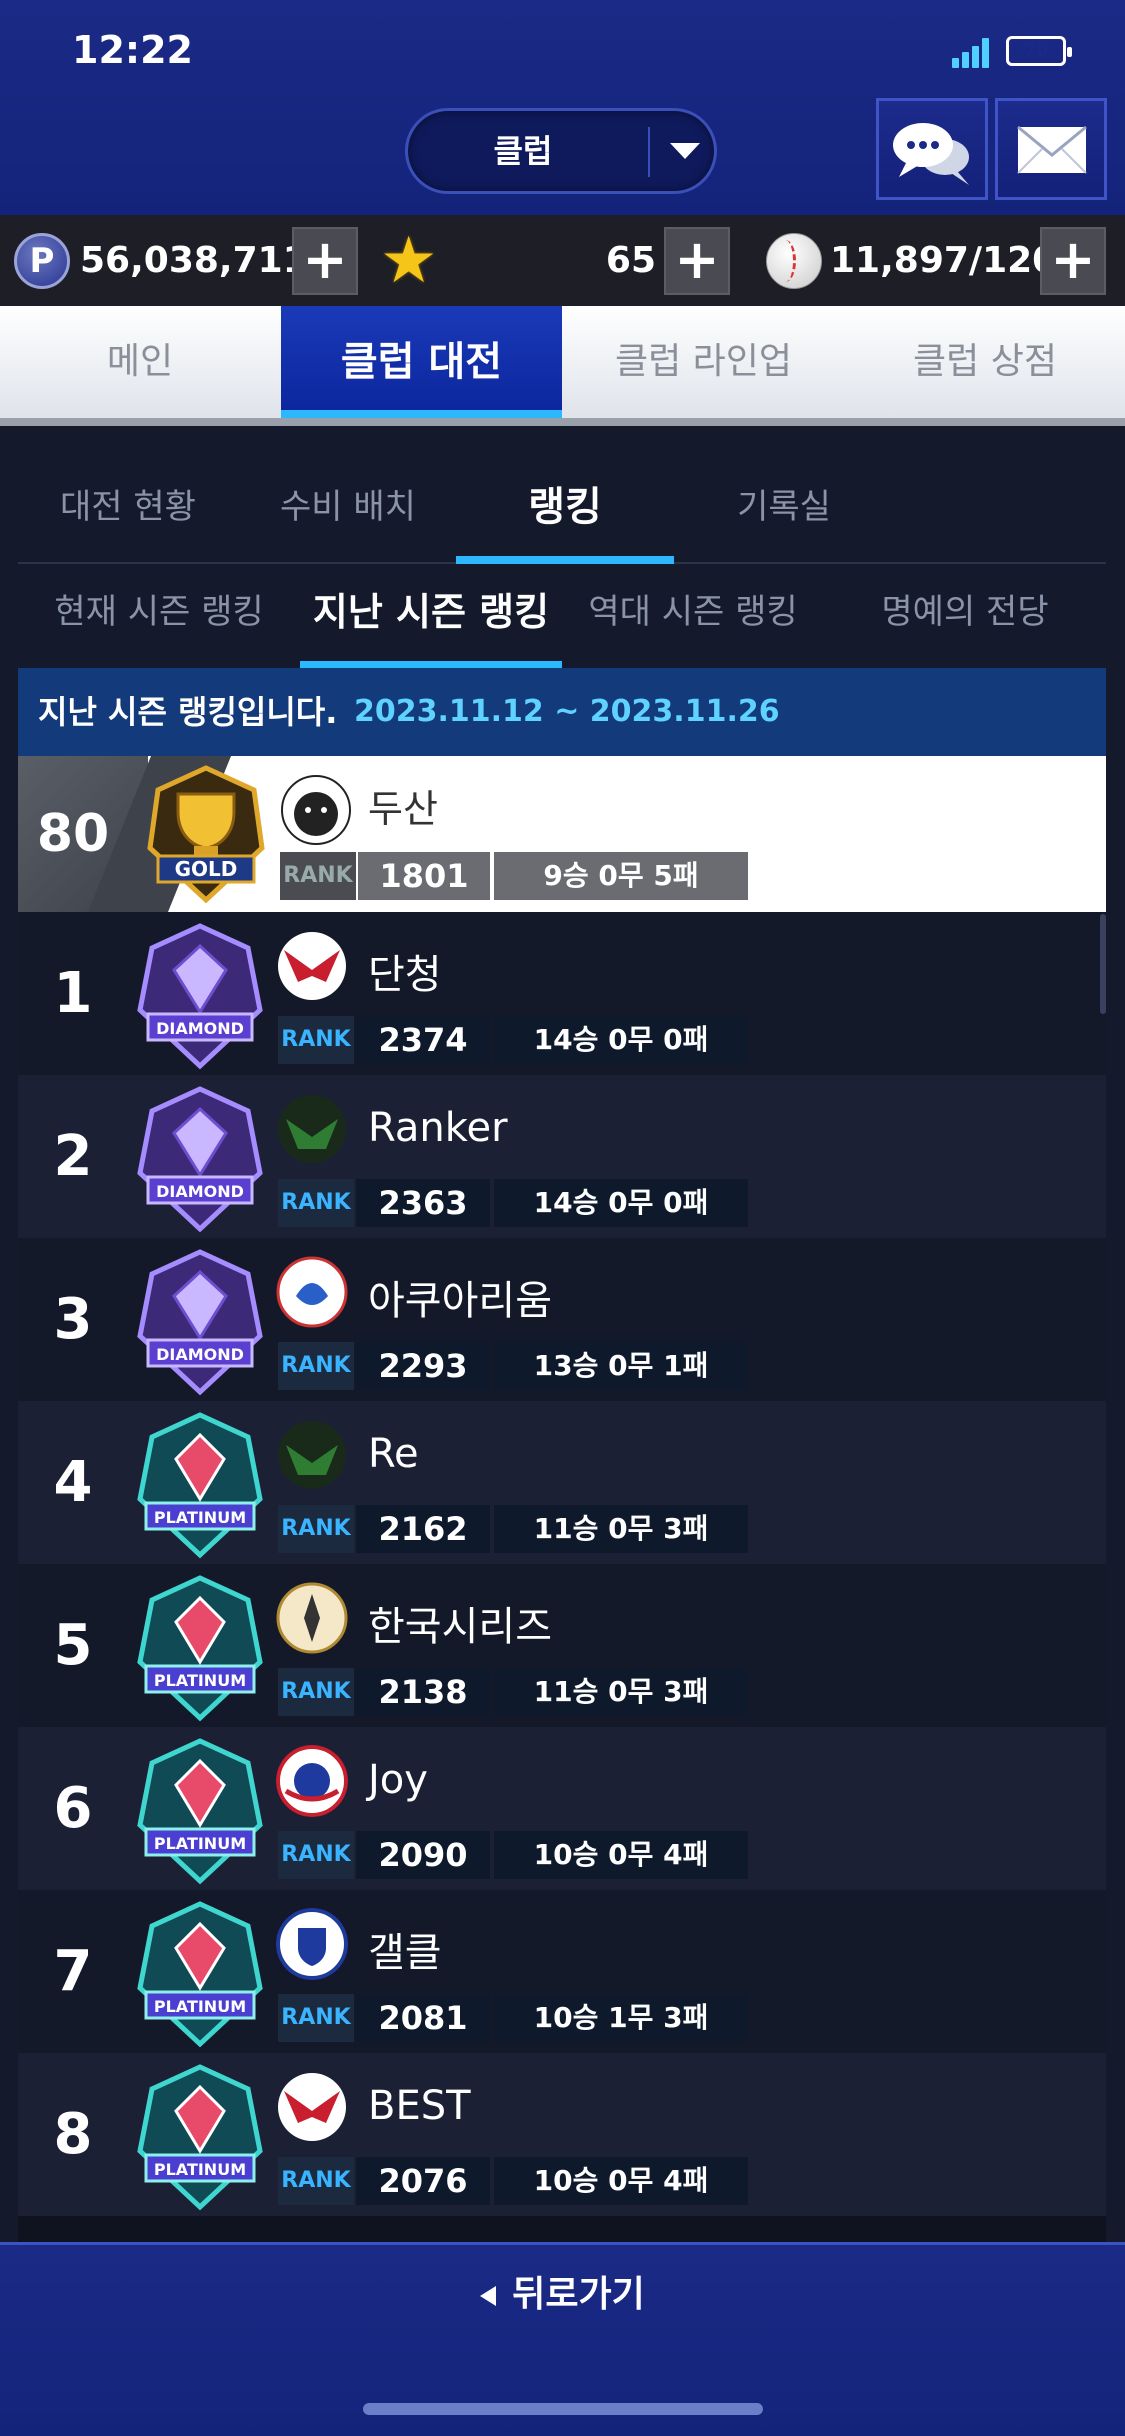  What do you see at coordinates (562, 1156) in the screenshot?
I see `ranking-row: 2 DIAMOND Ranker RANK 2363 14승 0무 0패` at bounding box center [562, 1156].